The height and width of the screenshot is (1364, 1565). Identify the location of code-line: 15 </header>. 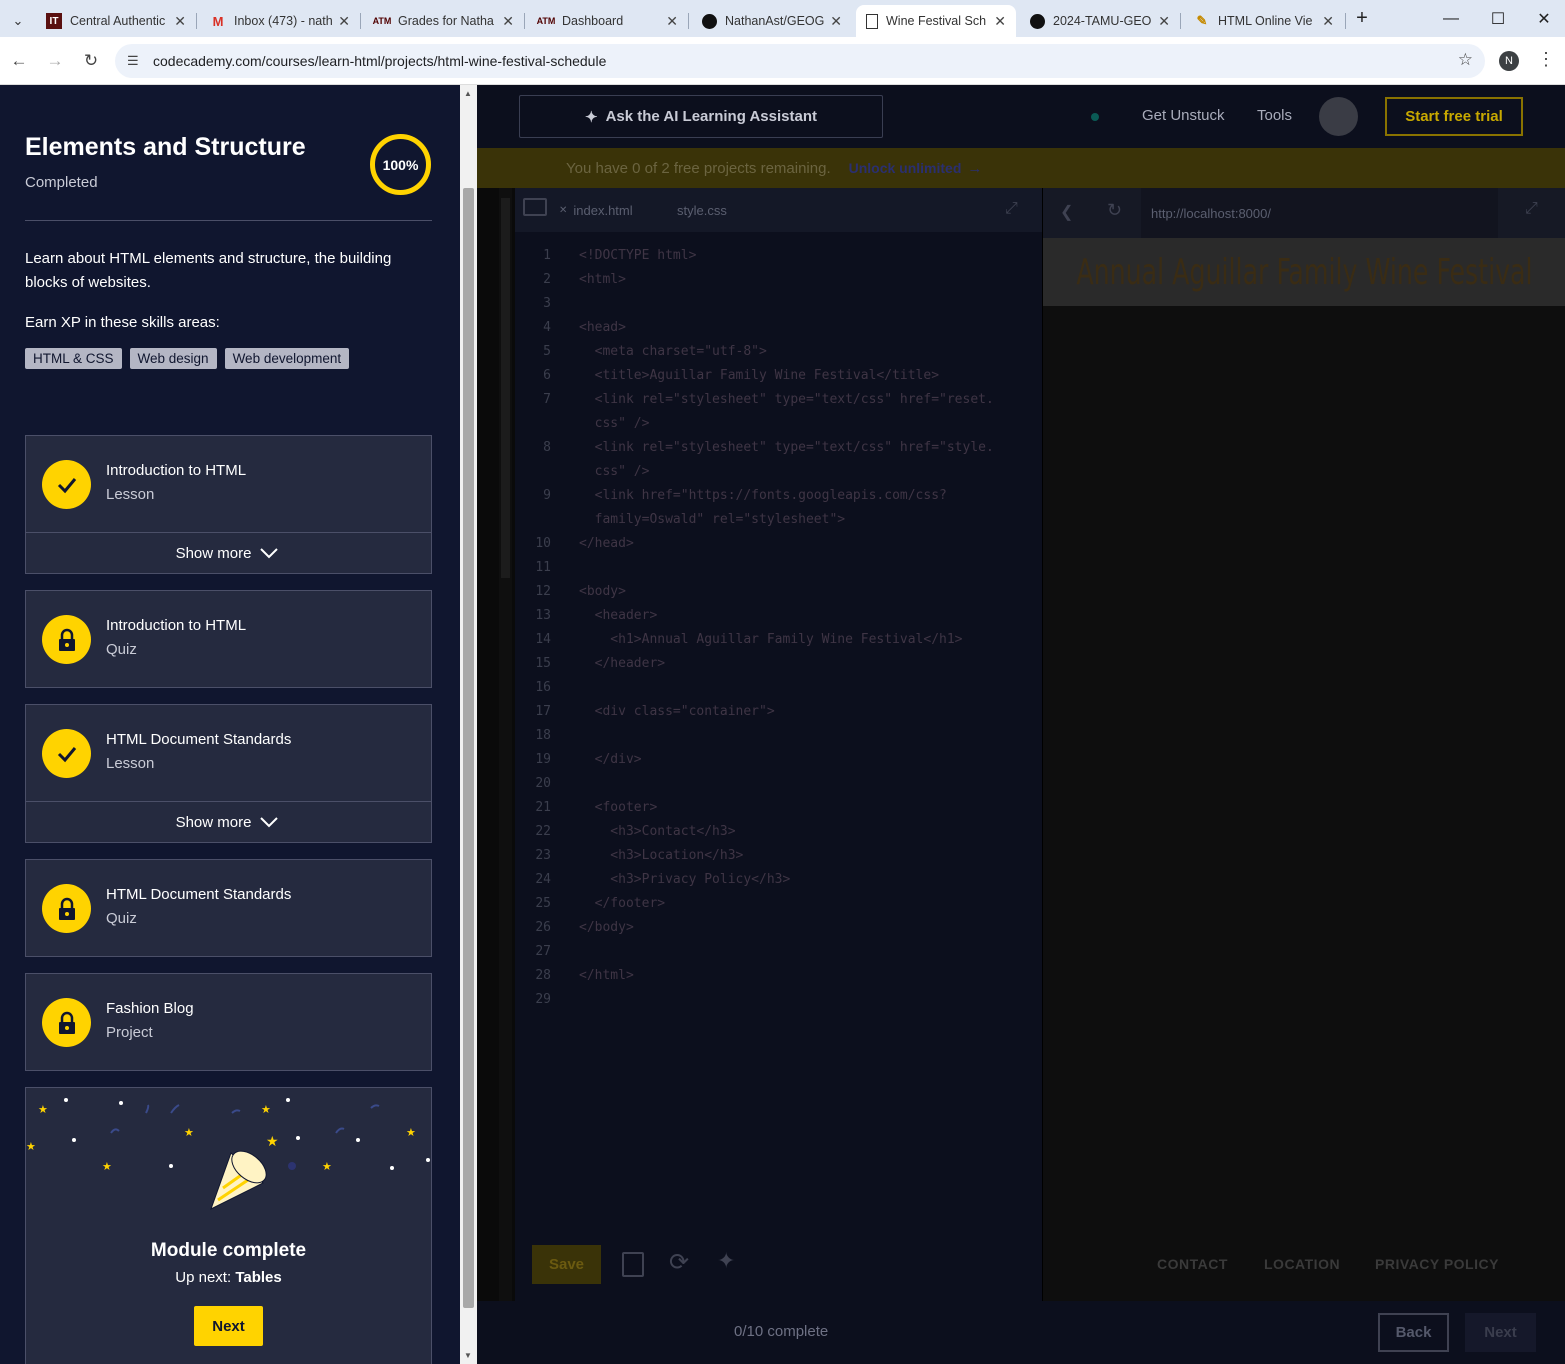
(778, 668).